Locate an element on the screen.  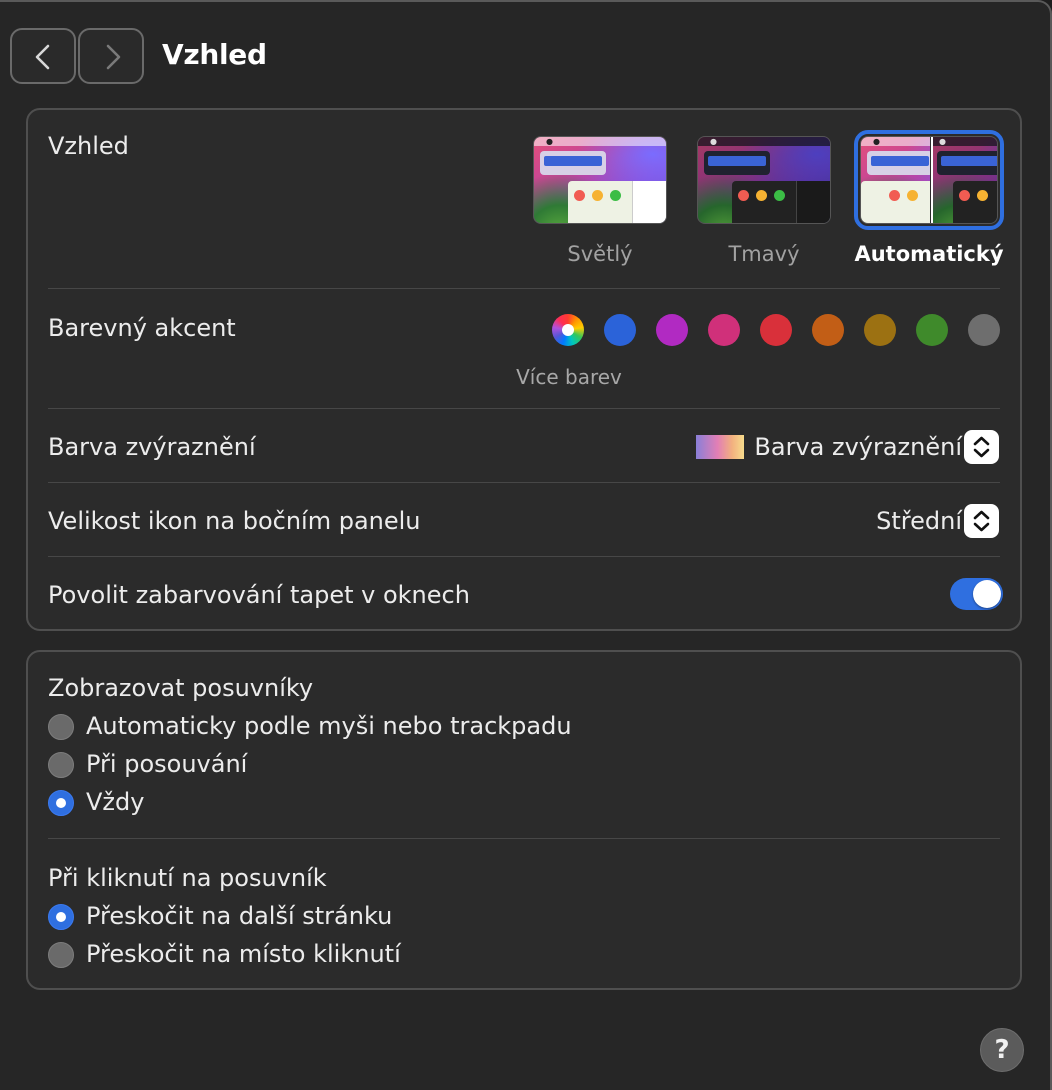
scroll-click-label: Při kliknutí na posuvník is located at coordinates (187, 878).